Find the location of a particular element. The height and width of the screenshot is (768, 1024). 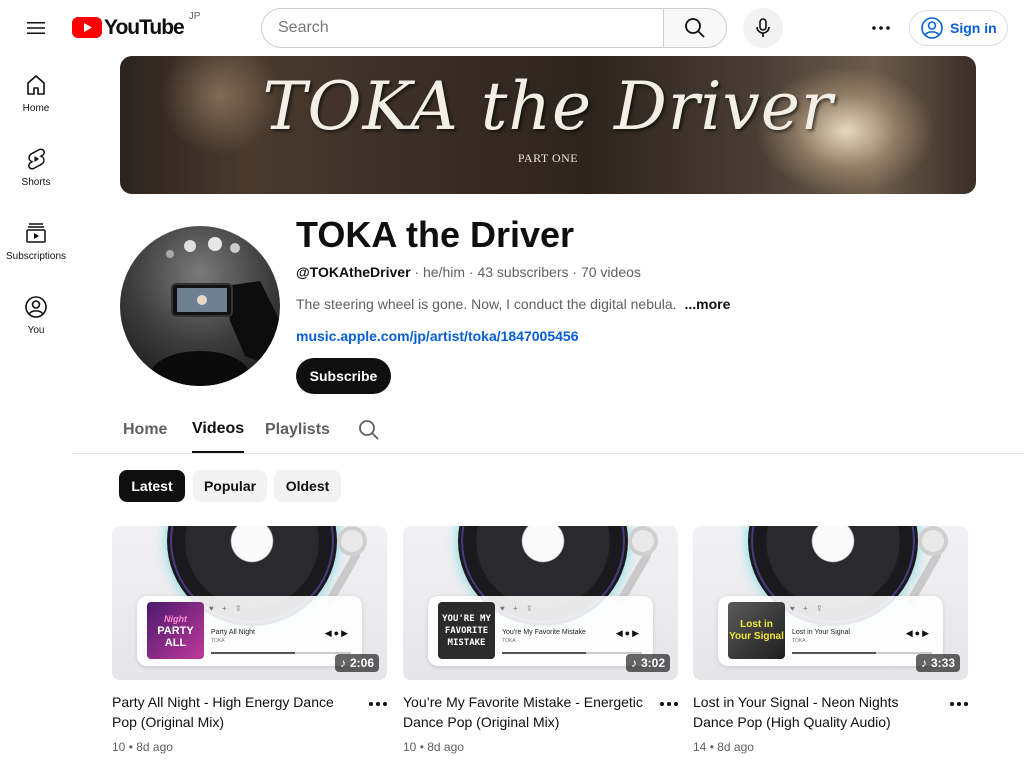

video-metadata: 14 • 8d ago is located at coordinates (723, 747).